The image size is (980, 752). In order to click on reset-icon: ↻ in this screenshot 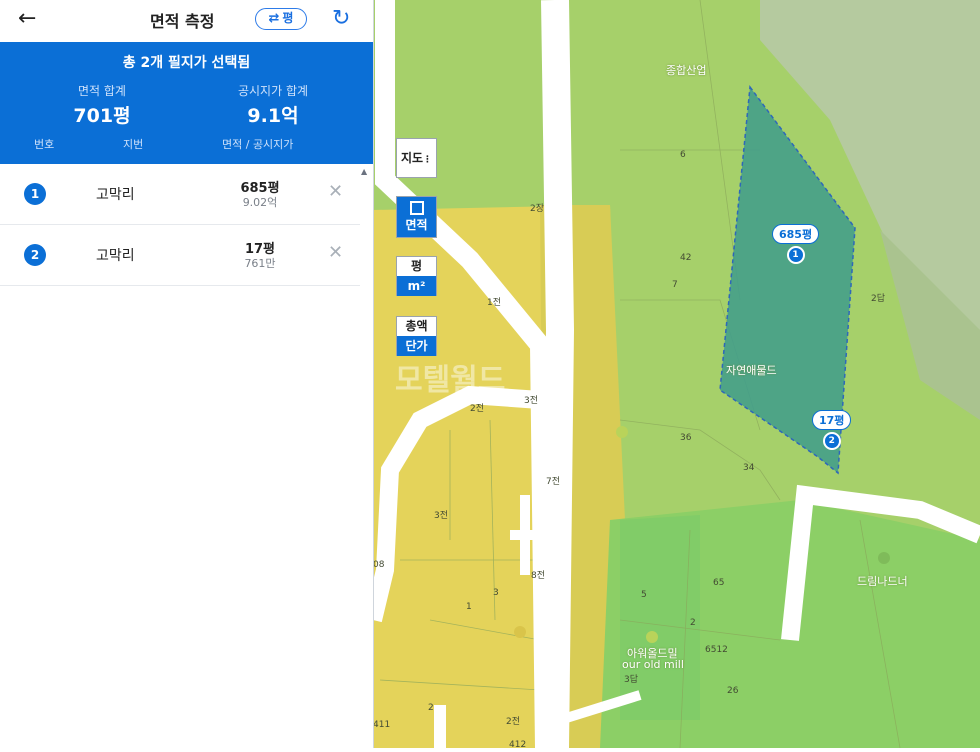, I will do `click(341, 19)`.